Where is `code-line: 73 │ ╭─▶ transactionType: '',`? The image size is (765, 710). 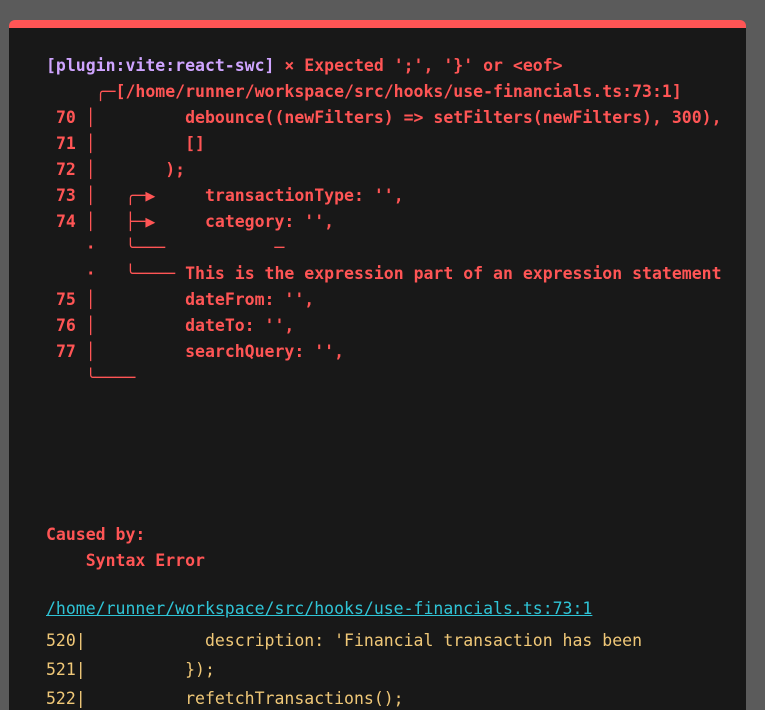
code-line: 73 │ ╭─▶ transactionType: '', is located at coordinates (225, 195).